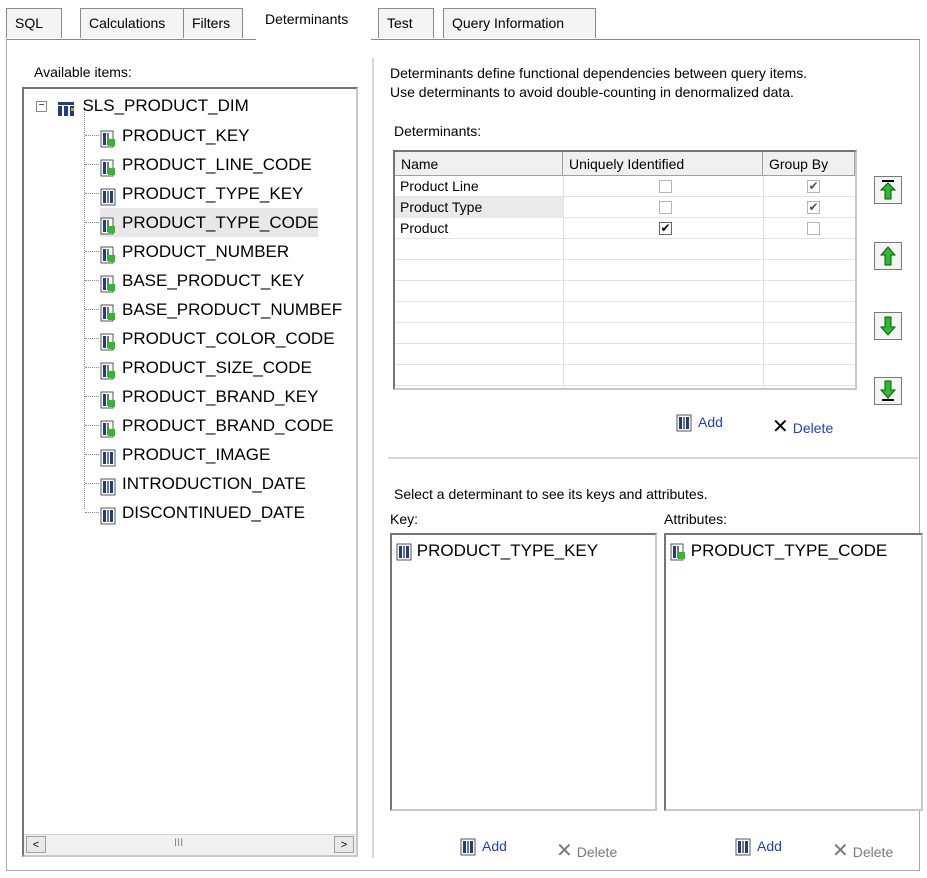 The image size is (927, 878). Describe the element at coordinates (220, 396) in the screenshot. I see `tree-item-label: PRODUCT_BRAND_KEY` at that location.